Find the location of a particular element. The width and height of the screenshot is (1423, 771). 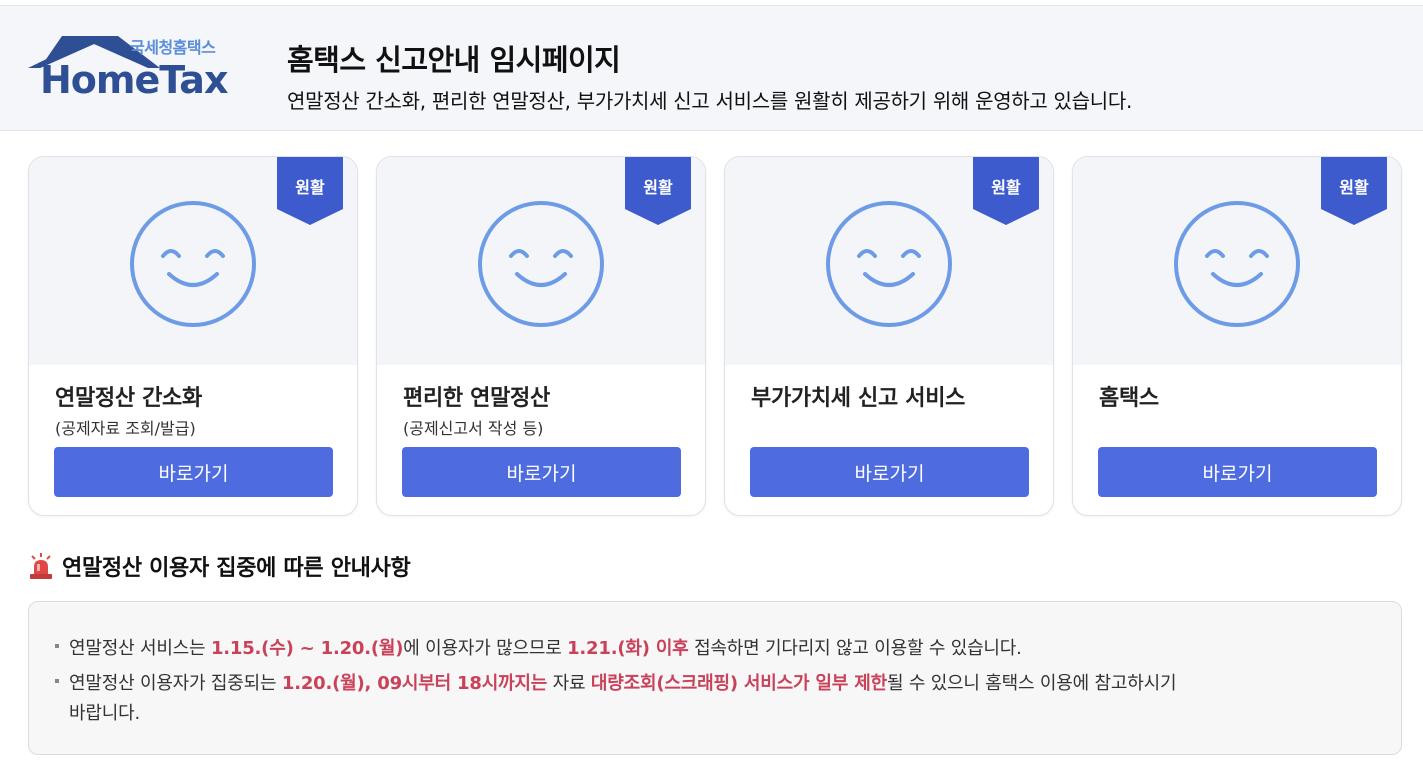

hometax-logo: 국세청홈택스 HomeTax is located at coordinates (133, 70).